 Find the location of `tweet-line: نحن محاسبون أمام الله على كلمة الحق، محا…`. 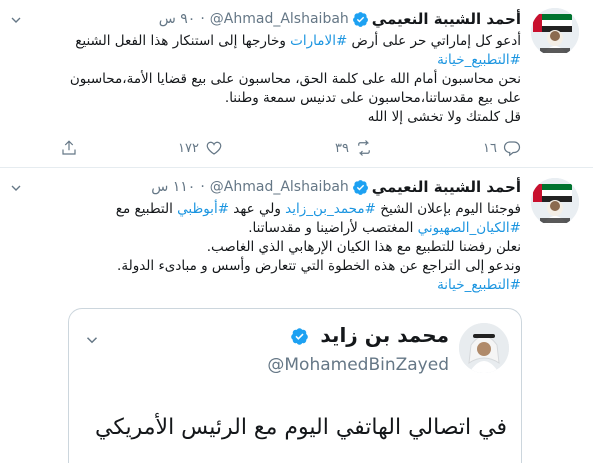

tweet-line: نحن محاسبون أمام الله على كلمة الحق، محا… is located at coordinates (265, 79).